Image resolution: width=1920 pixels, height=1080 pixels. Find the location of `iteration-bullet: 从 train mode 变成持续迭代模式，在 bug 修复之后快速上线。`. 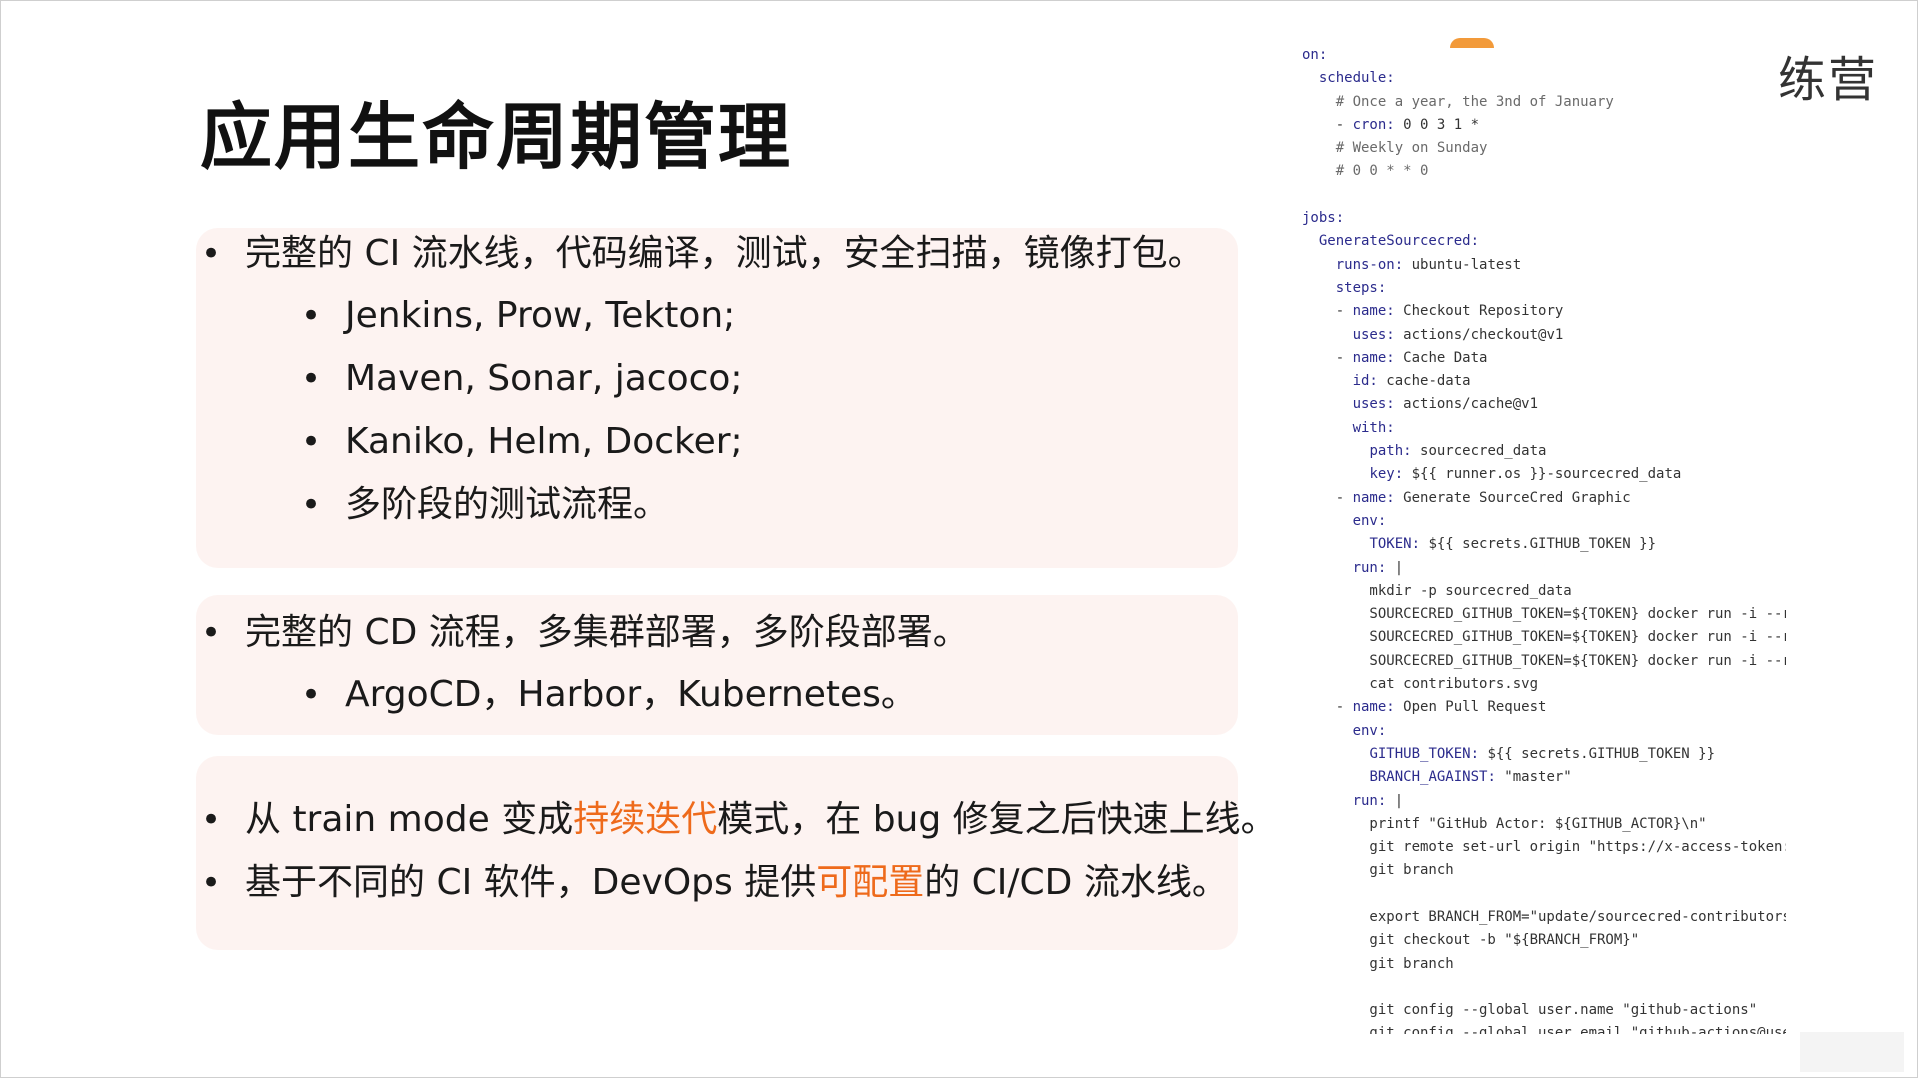

iteration-bullet: 从 train mode 变成持续迭代模式，在 bug 修复之后快速上线。 is located at coordinates (739, 820).